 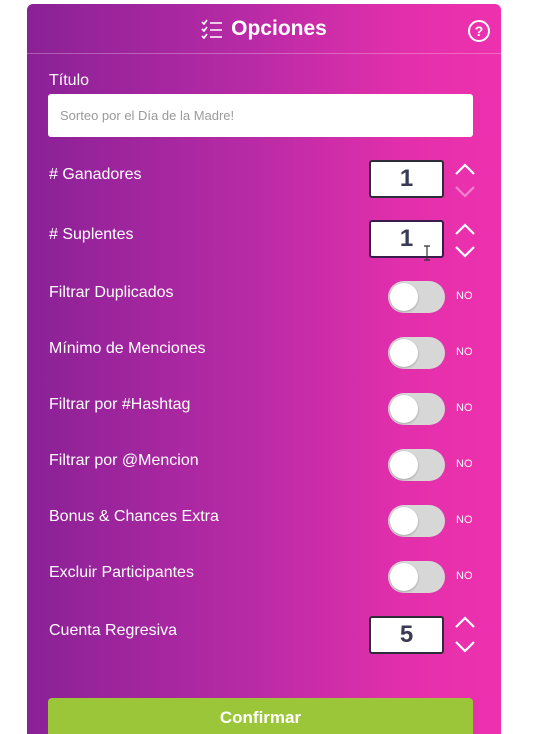 What do you see at coordinates (406, 239) in the screenshot?
I see `alternates-input: 1` at bounding box center [406, 239].